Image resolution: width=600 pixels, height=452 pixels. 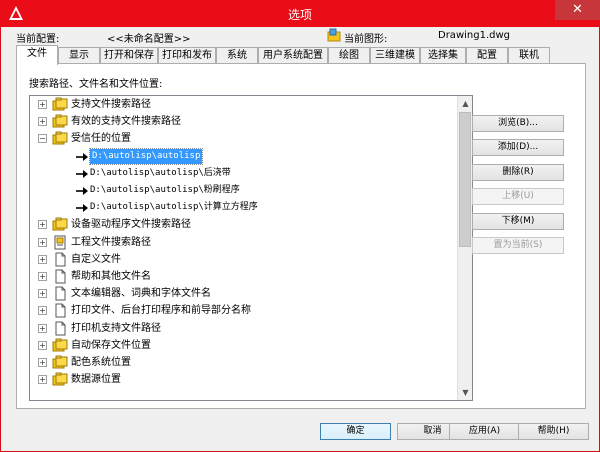 What do you see at coordinates (165, 190) in the screenshot?
I see `tree-item-label: D:\autolisp\autolisp\粉刷程序` at bounding box center [165, 190].